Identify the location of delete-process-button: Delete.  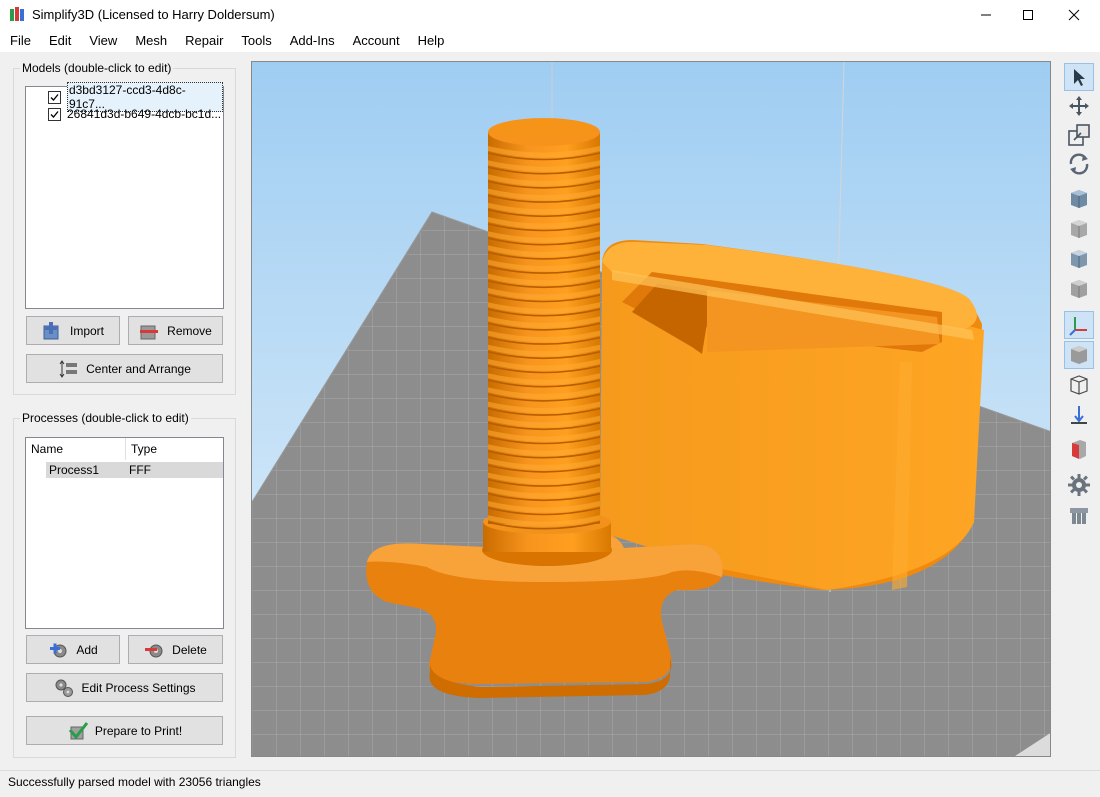
(175, 649).